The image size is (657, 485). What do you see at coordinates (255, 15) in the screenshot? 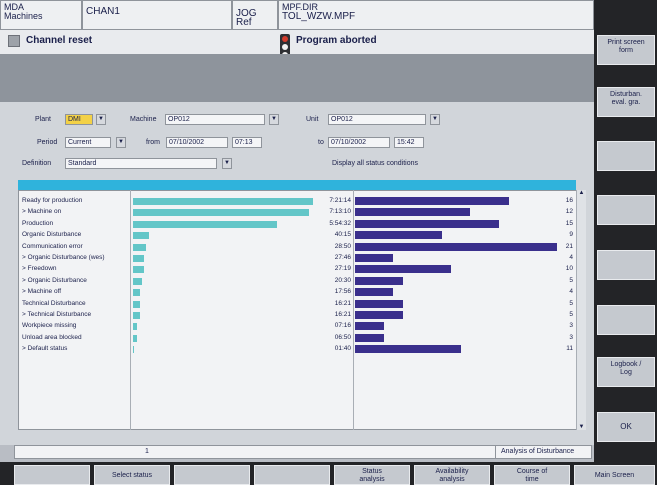
I see `mode-label: JOG Ref` at bounding box center [255, 15].